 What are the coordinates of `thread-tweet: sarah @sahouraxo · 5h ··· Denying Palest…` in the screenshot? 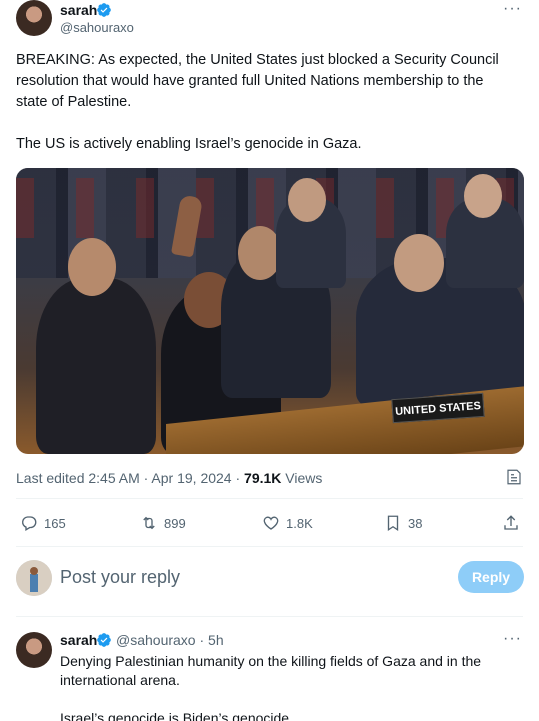 It's located at (271, 674).